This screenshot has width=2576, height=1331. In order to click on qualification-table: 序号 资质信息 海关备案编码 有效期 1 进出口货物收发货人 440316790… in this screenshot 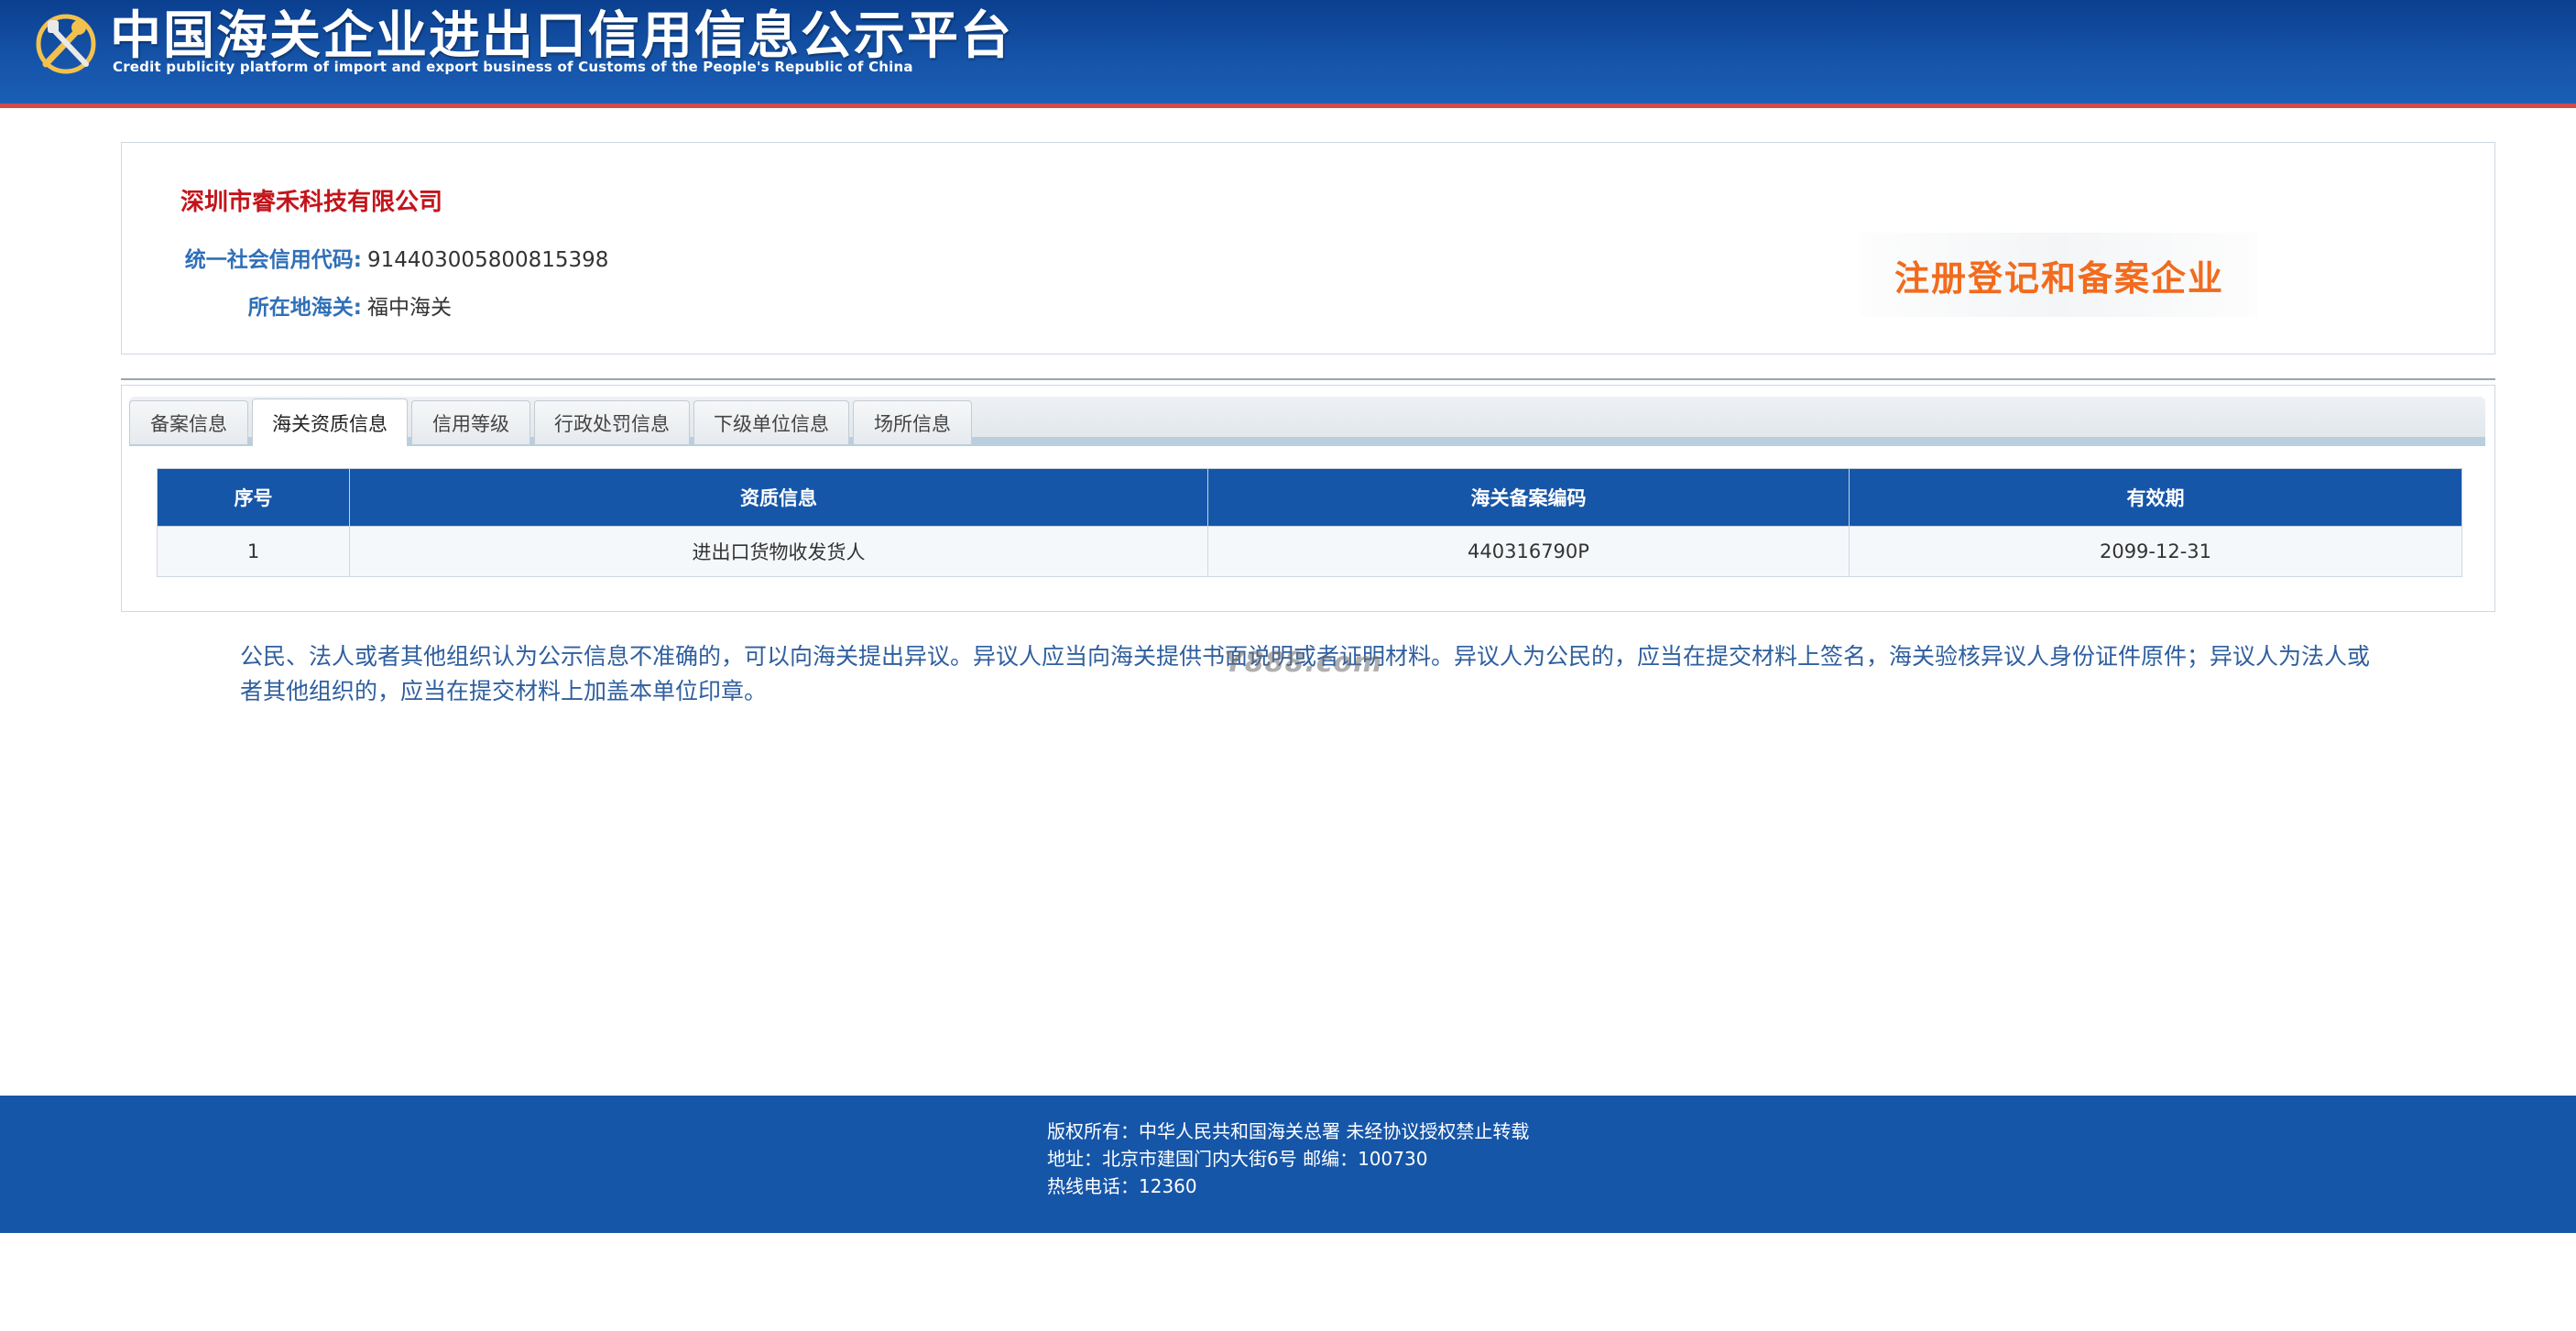, I will do `click(1310, 522)`.